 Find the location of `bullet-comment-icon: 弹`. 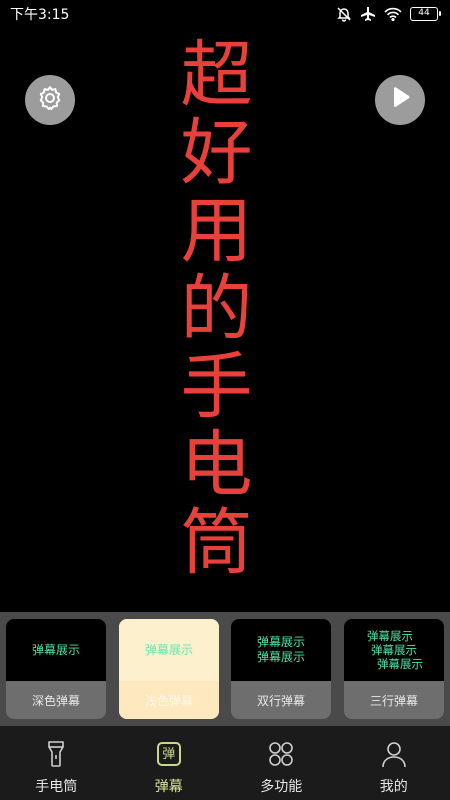

bullet-comment-icon: 弹 is located at coordinates (169, 754).